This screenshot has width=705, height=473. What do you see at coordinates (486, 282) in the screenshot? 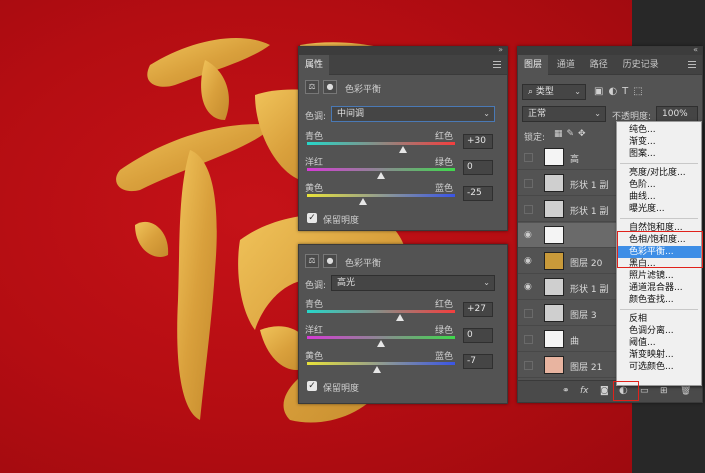
I see `chevron-down-icon: ⌄` at bounding box center [486, 282].